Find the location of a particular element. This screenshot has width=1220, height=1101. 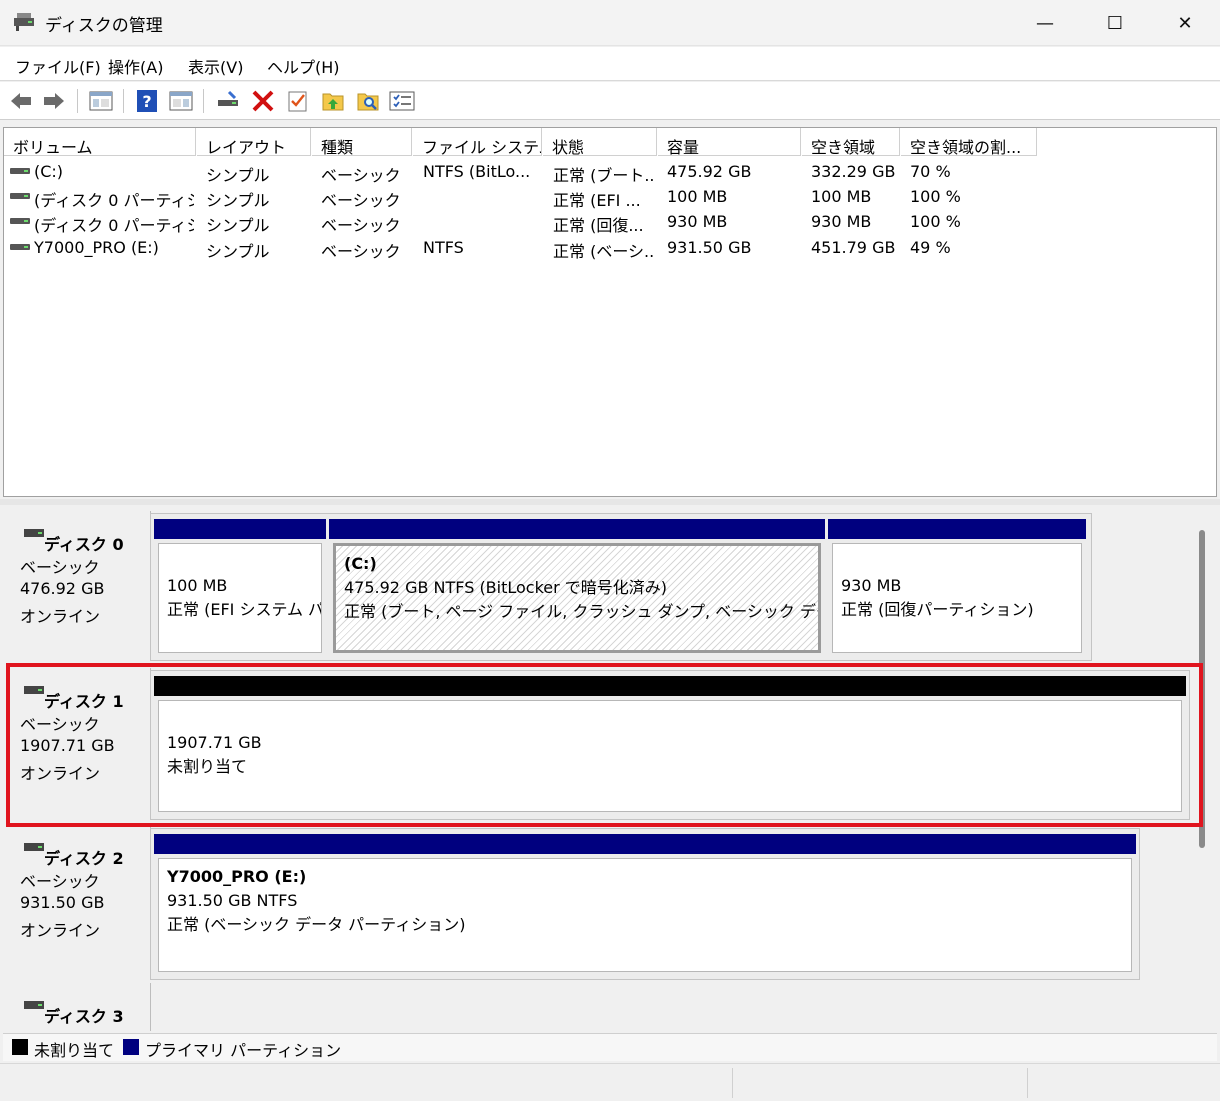

partition-size: 100 MB is located at coordinates (197, 585).